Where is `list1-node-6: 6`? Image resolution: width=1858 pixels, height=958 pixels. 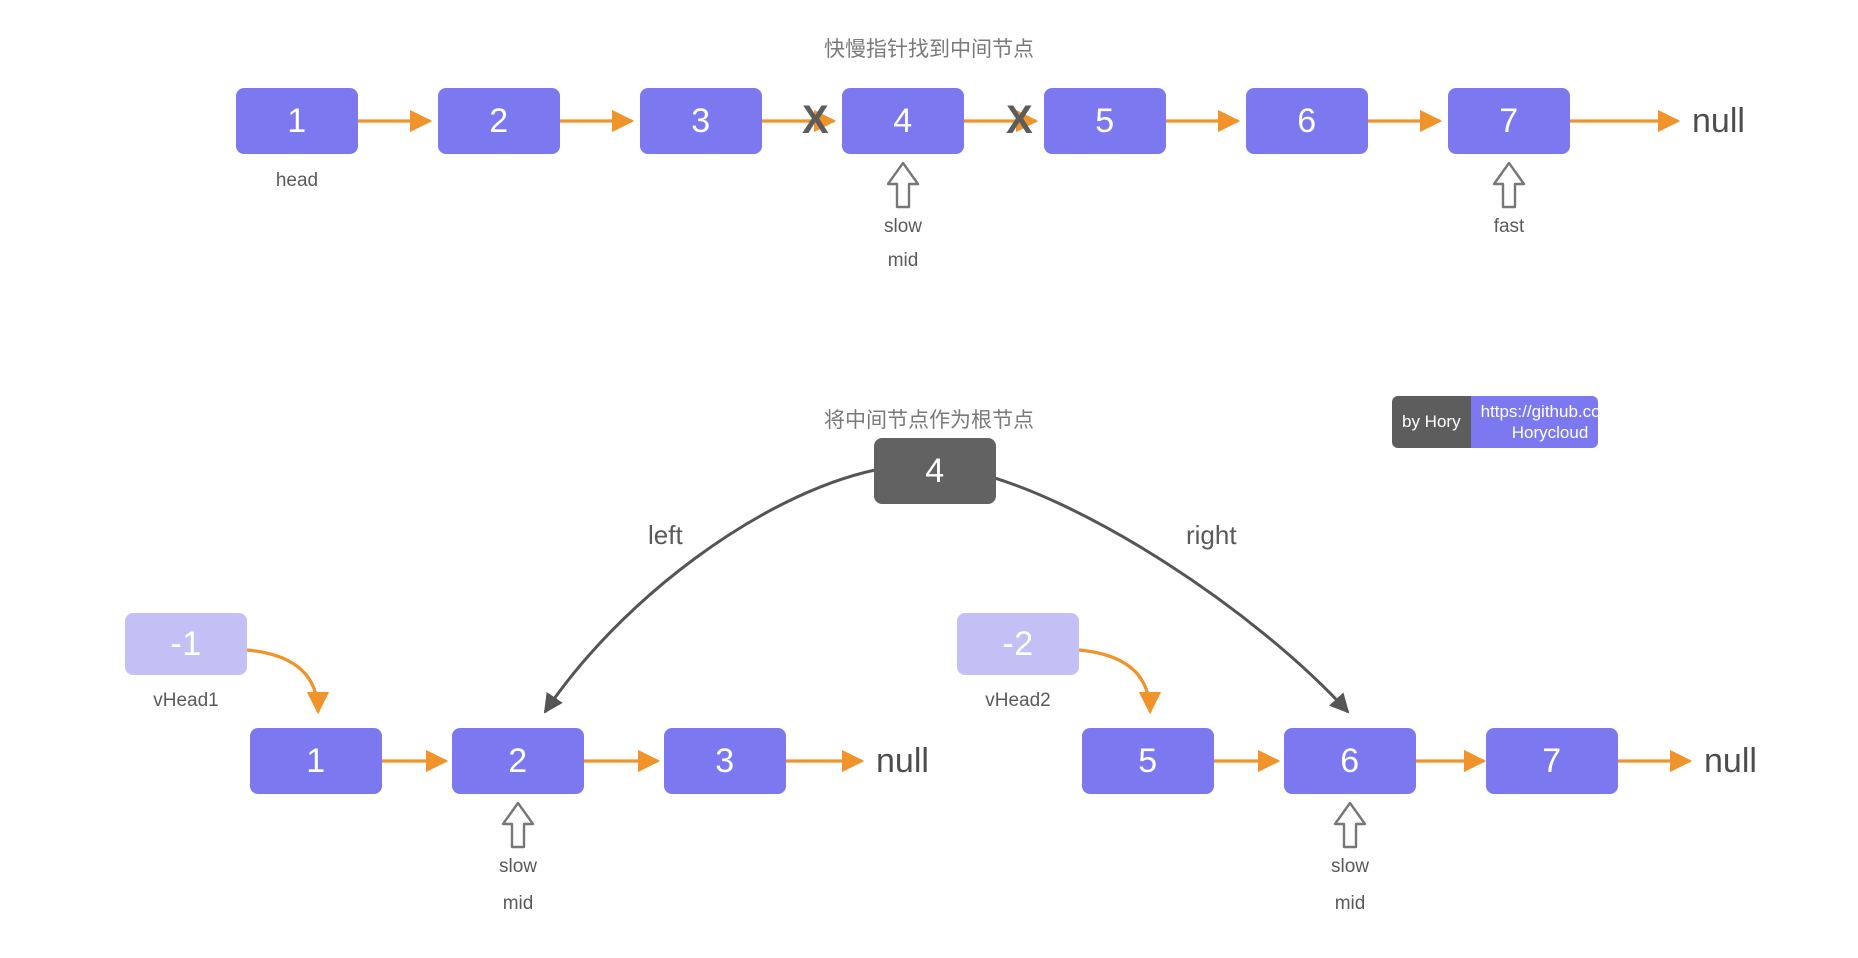 list1-node-6: 6 is located at coordinates (1307, 121).